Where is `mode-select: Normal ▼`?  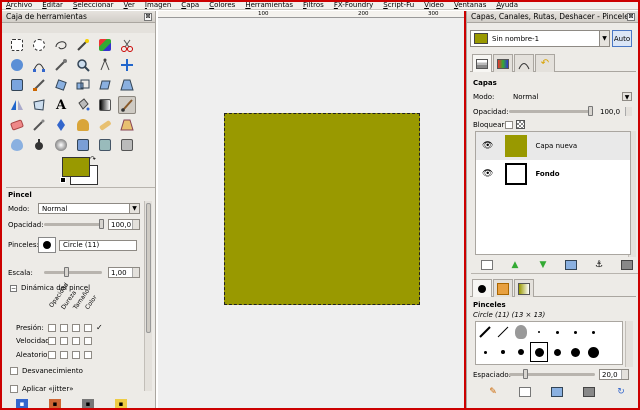 mode-select: Normal ▼ is located at coordinates (89, 208).